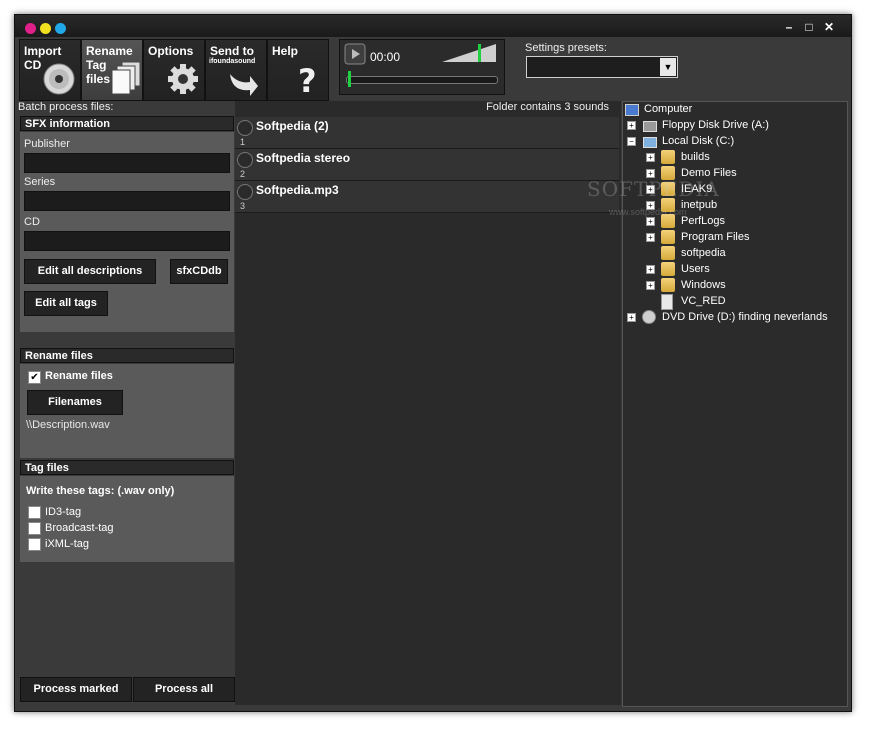  Describe the element at coordinates (789, 27) in the screenshot. I see `minimize-button: –` at that location.